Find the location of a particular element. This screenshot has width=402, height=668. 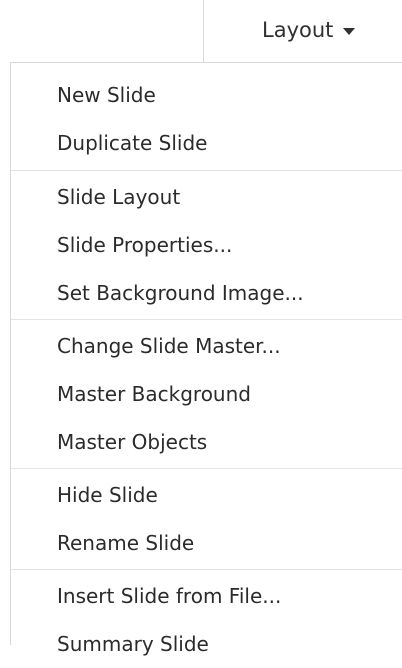

menu-item-rename-slide: Rename Slide is located at coordinates (206, 543).